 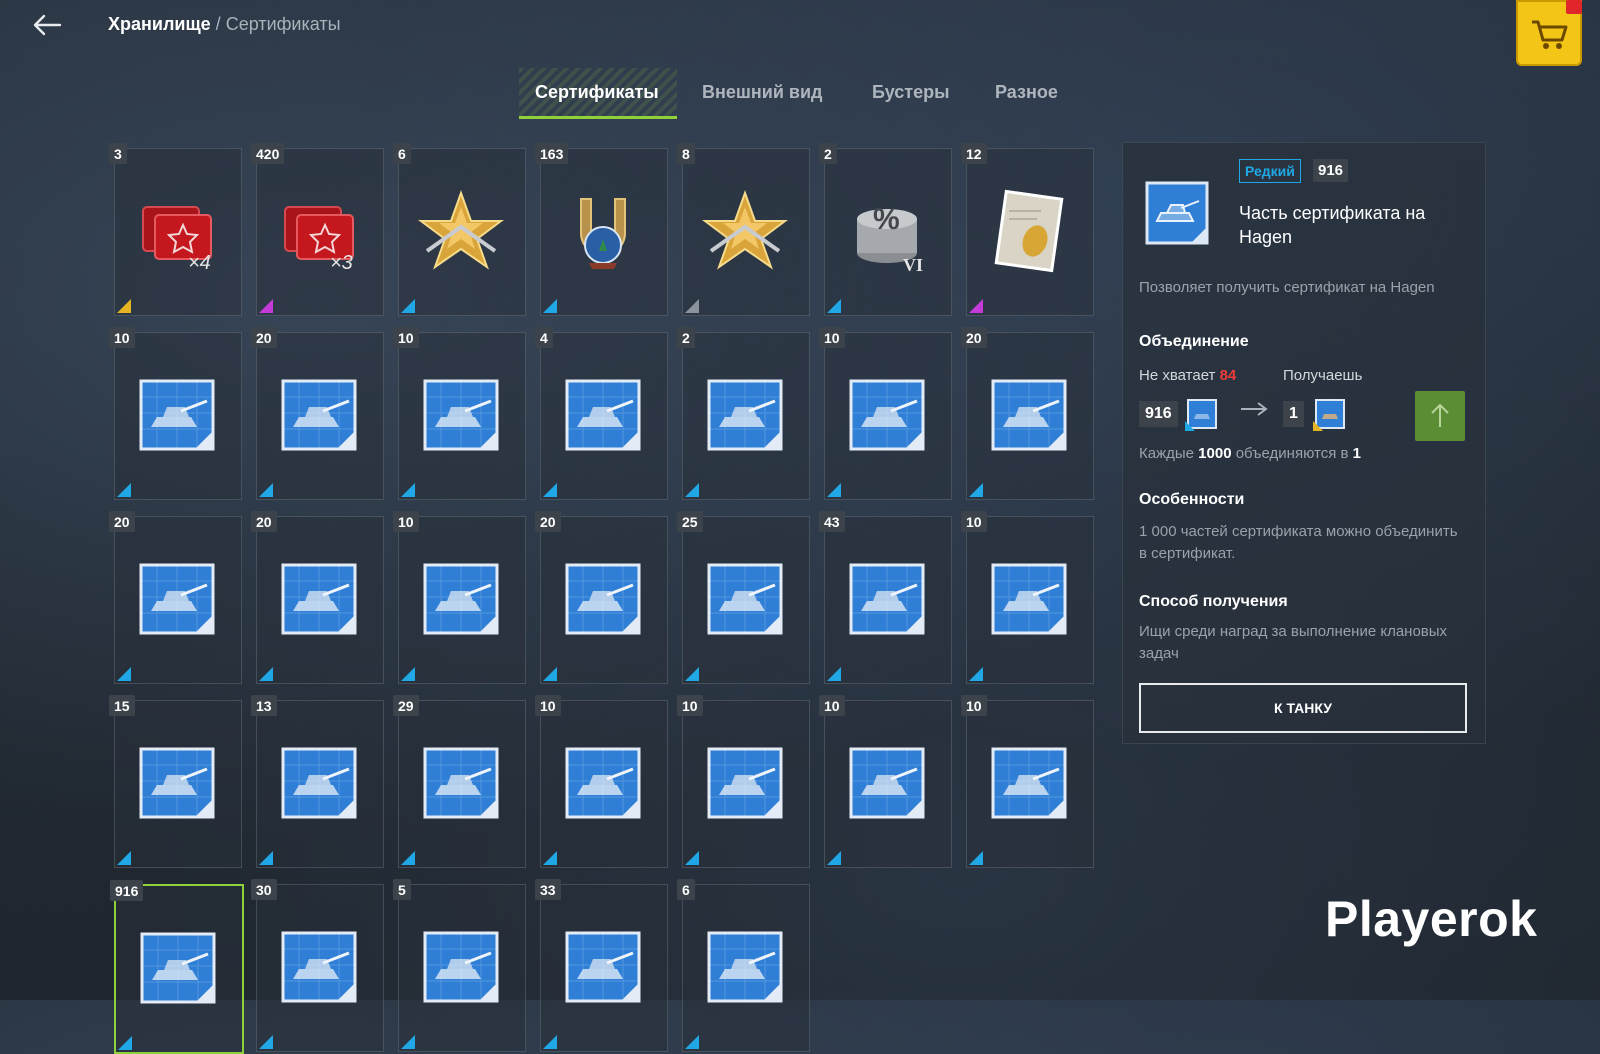 I want to click on receive-label: Получаешь, so click(x=1323, y=375).